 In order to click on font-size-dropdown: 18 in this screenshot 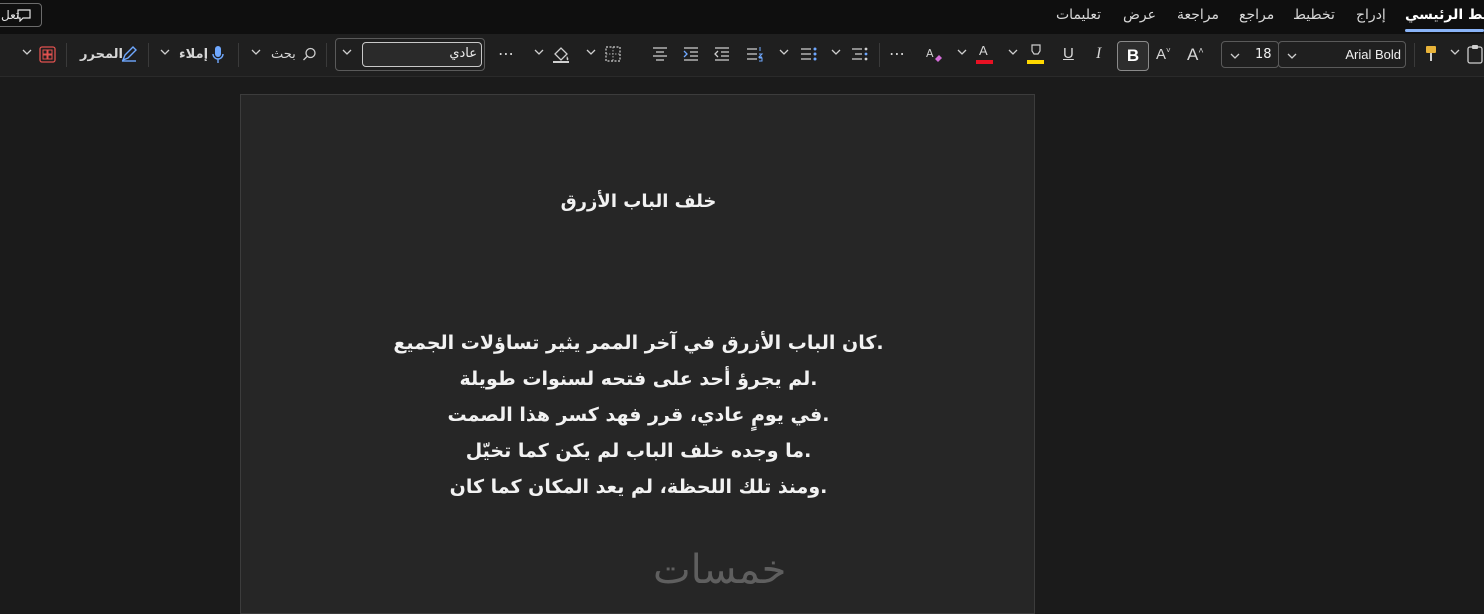, I will do `click(1250, 54)`.